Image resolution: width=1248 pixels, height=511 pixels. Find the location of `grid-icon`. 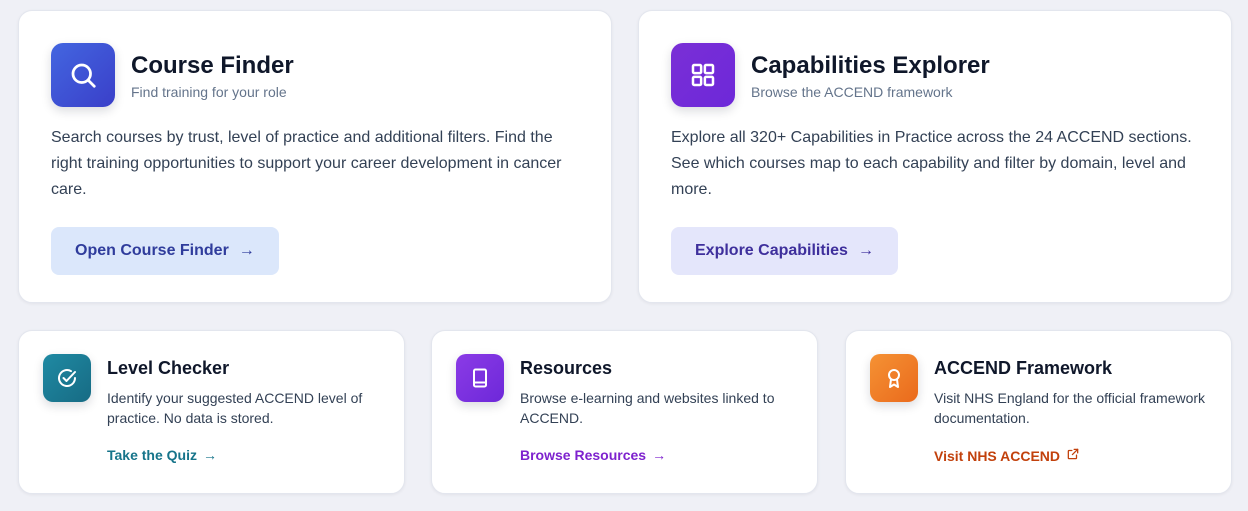

grid-icon is located at coordinates (703, 75).